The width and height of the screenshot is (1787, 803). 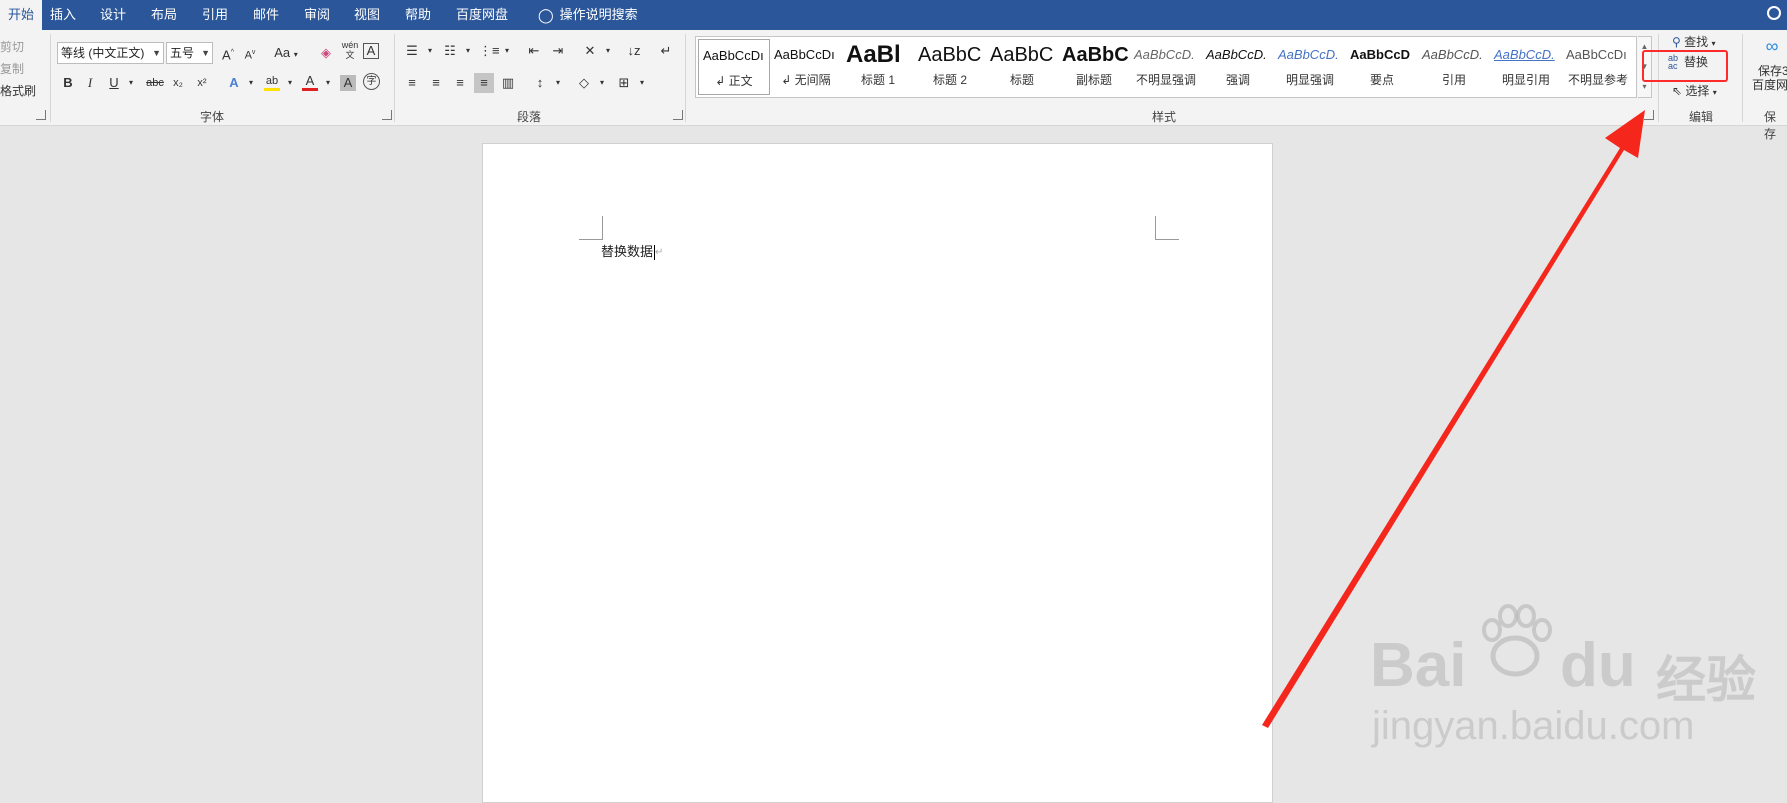 What do you see at coordinates (282, 52) in the screenshot?
I see `change-case-icon: Aa` at bounding box center [282, 52].